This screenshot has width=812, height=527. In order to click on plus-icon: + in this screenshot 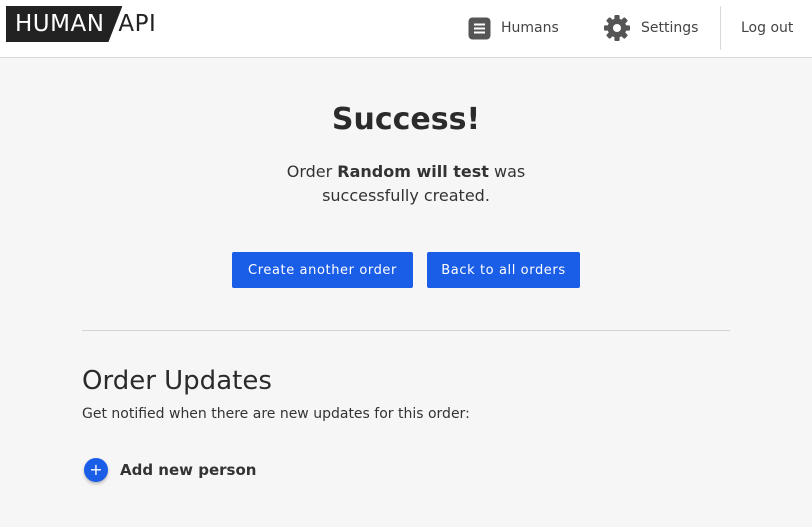, I will do `click(96, 470)`.